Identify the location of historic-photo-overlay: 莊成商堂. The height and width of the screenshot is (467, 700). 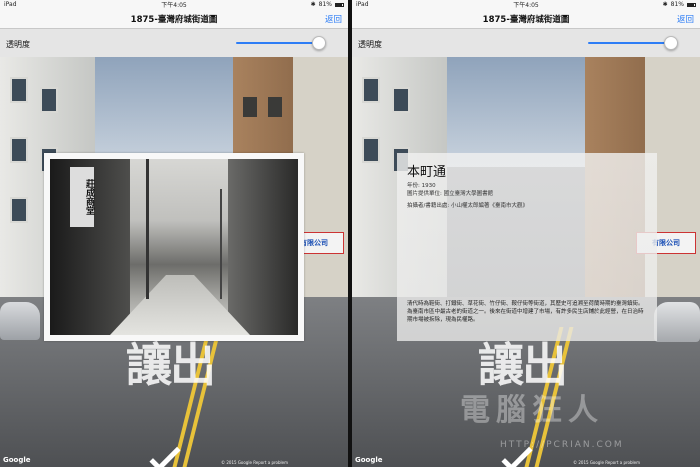
(174, 247).